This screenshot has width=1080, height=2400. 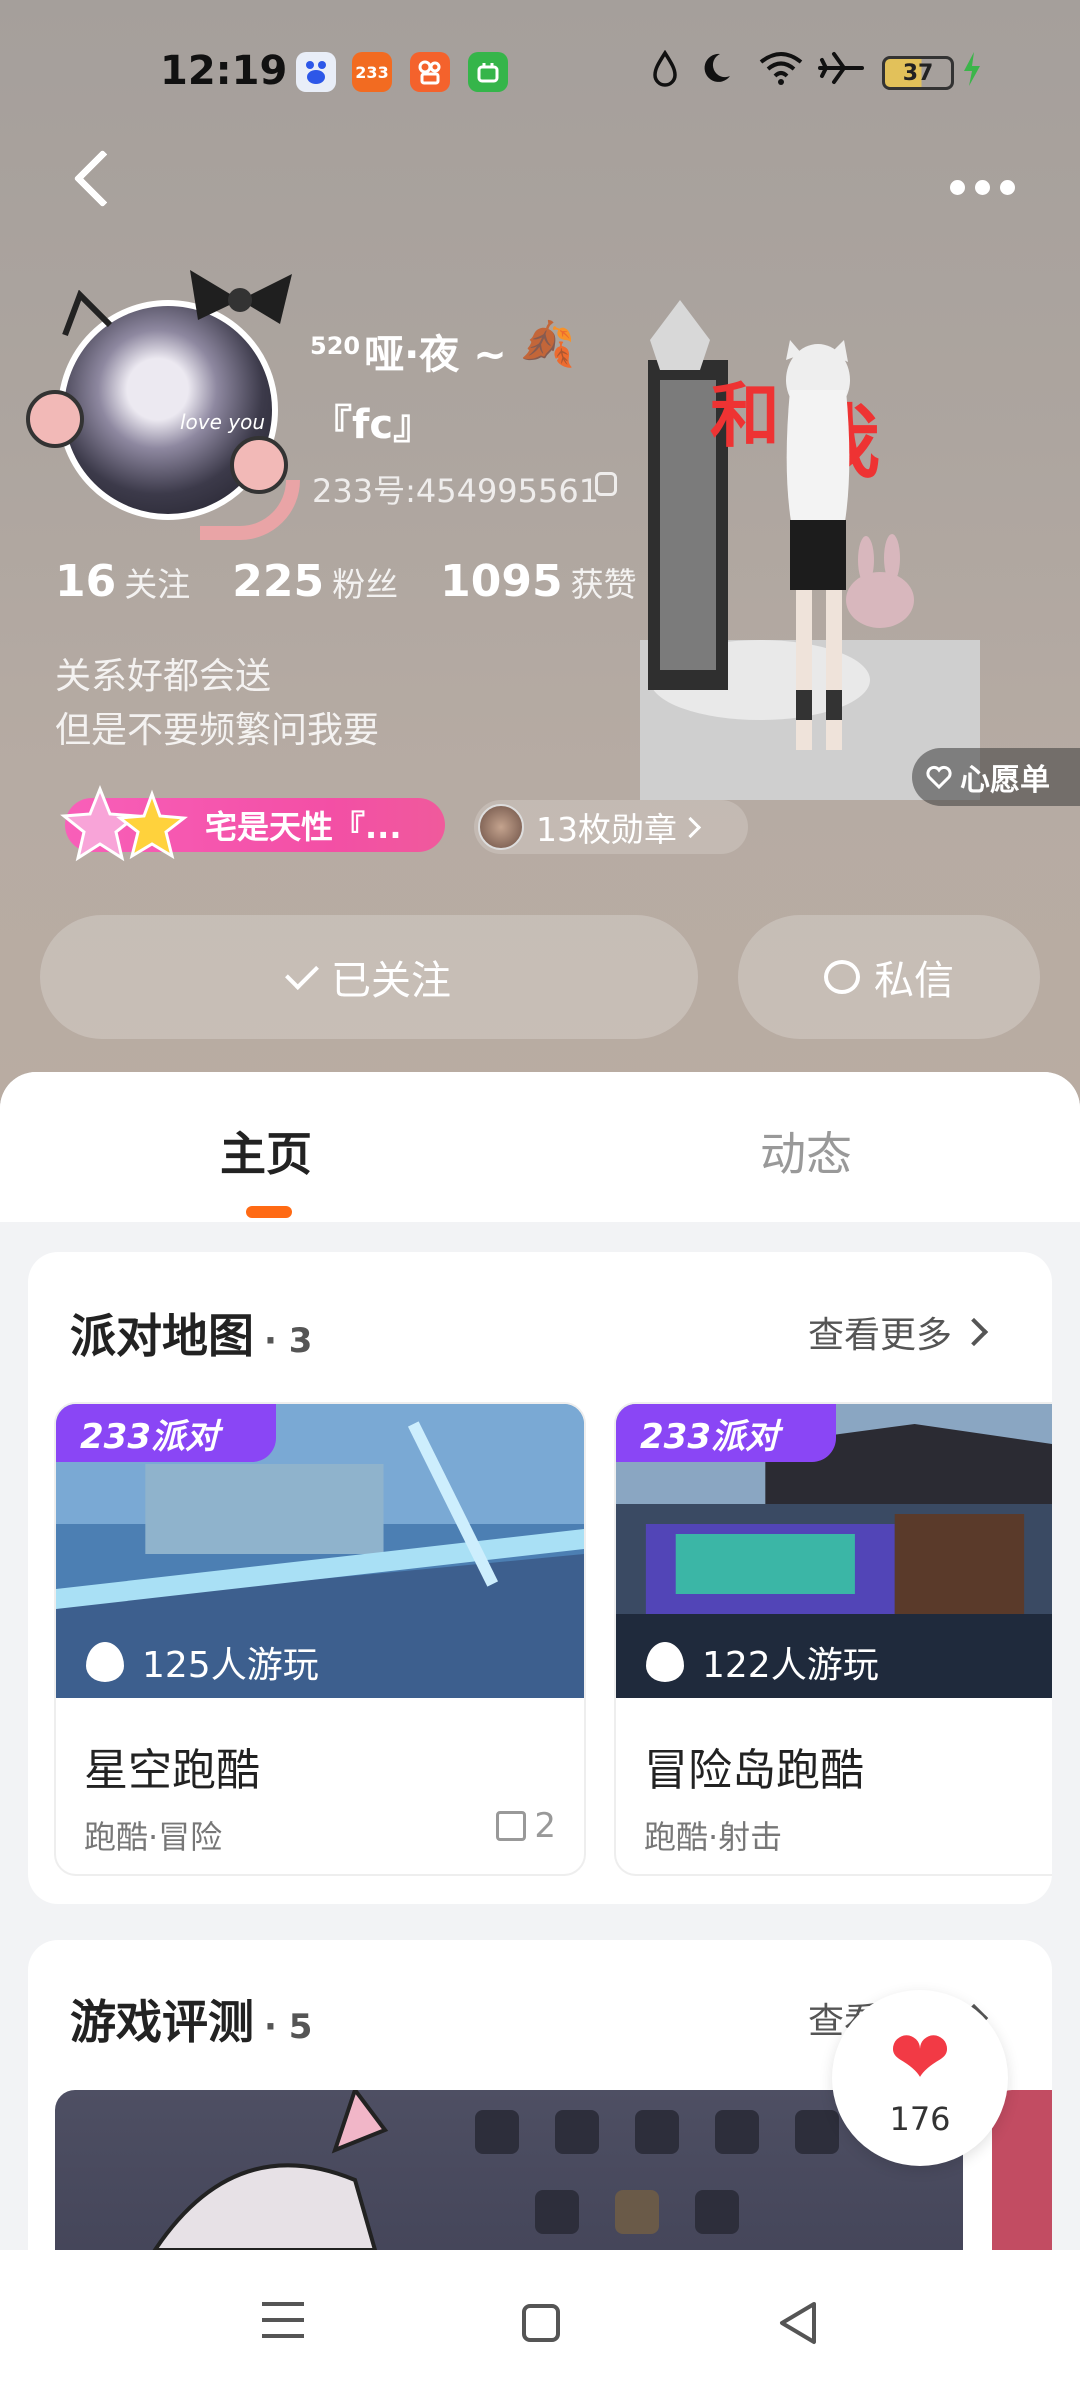 I want to click on recents-button, so click(x=283, y=2320).